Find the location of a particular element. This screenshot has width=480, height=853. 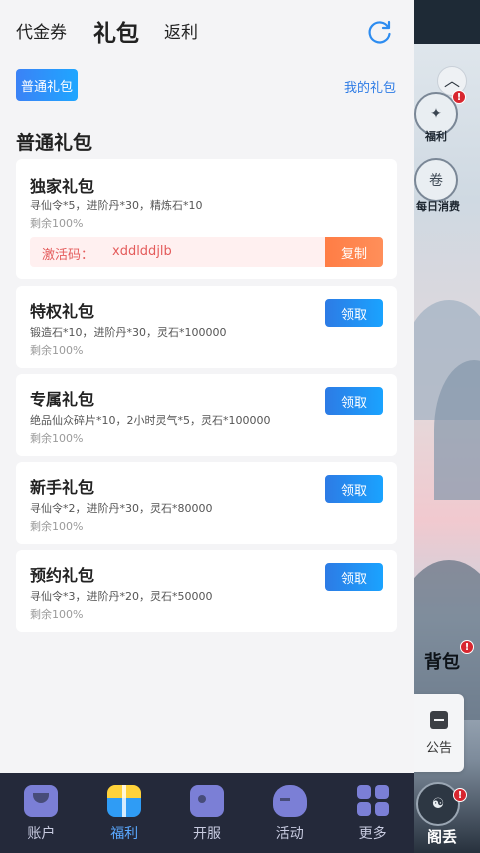

nav-label: 更多 is located at coordinates (372, 834).